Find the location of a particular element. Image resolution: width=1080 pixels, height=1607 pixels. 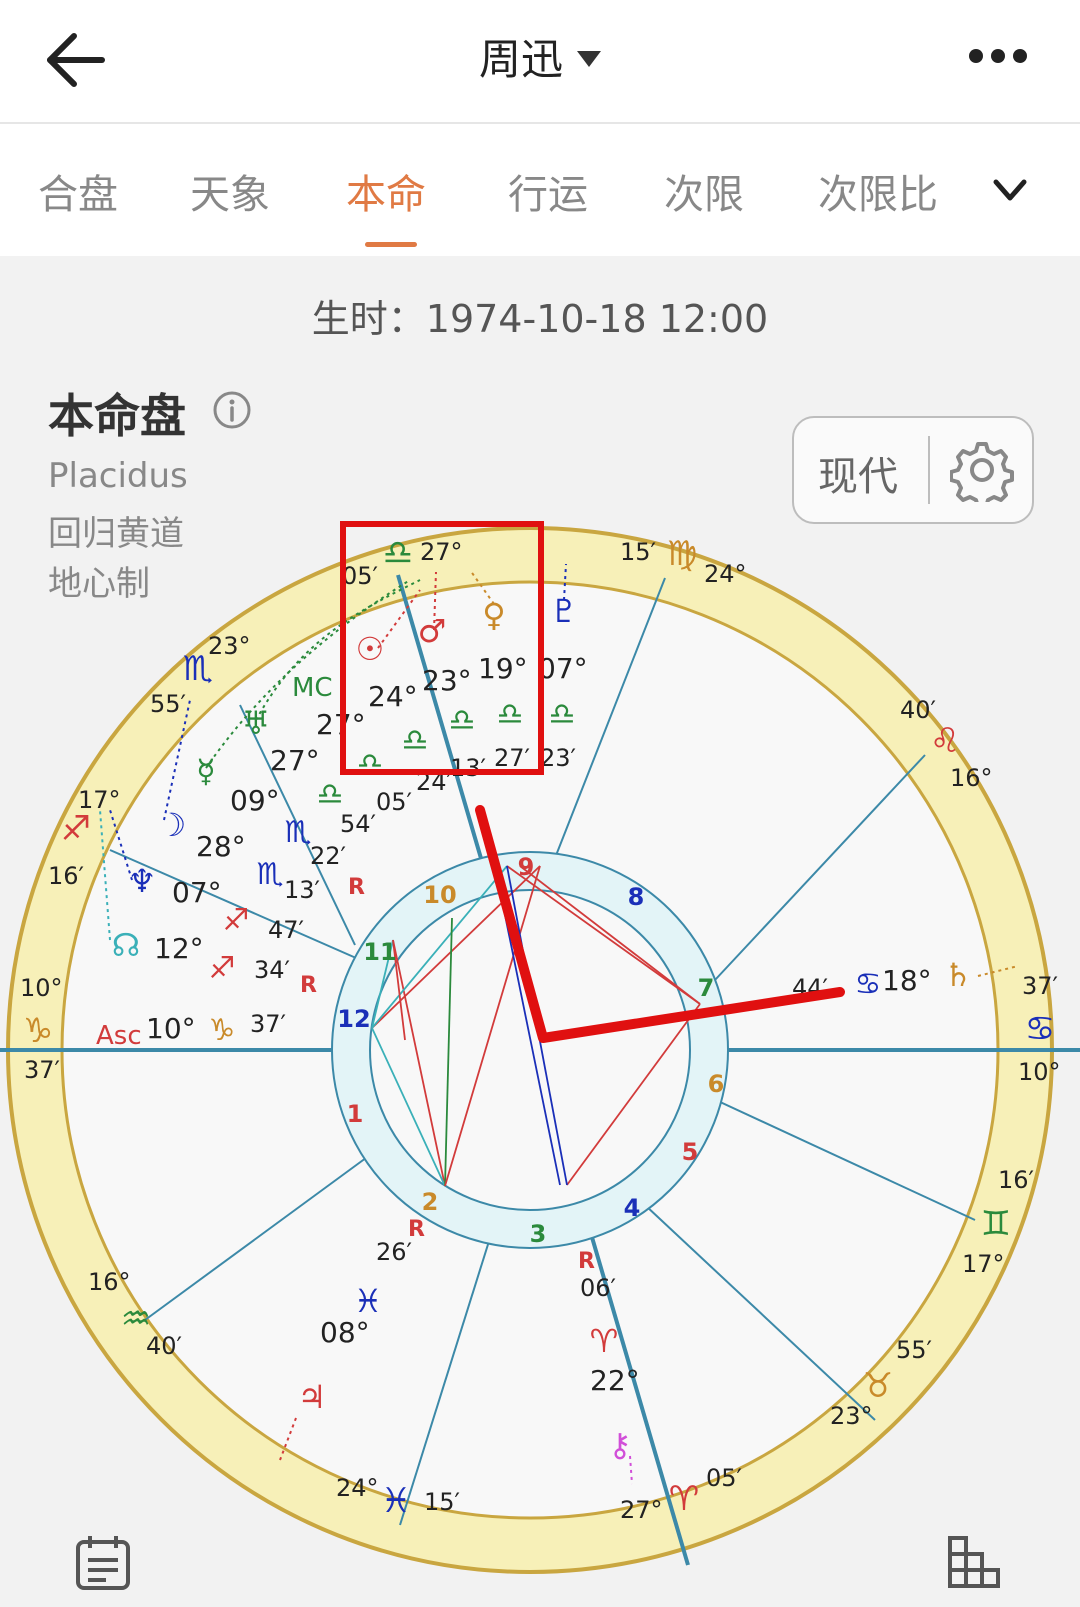

grid-chart-icon is located at coordinates (975, 1563).